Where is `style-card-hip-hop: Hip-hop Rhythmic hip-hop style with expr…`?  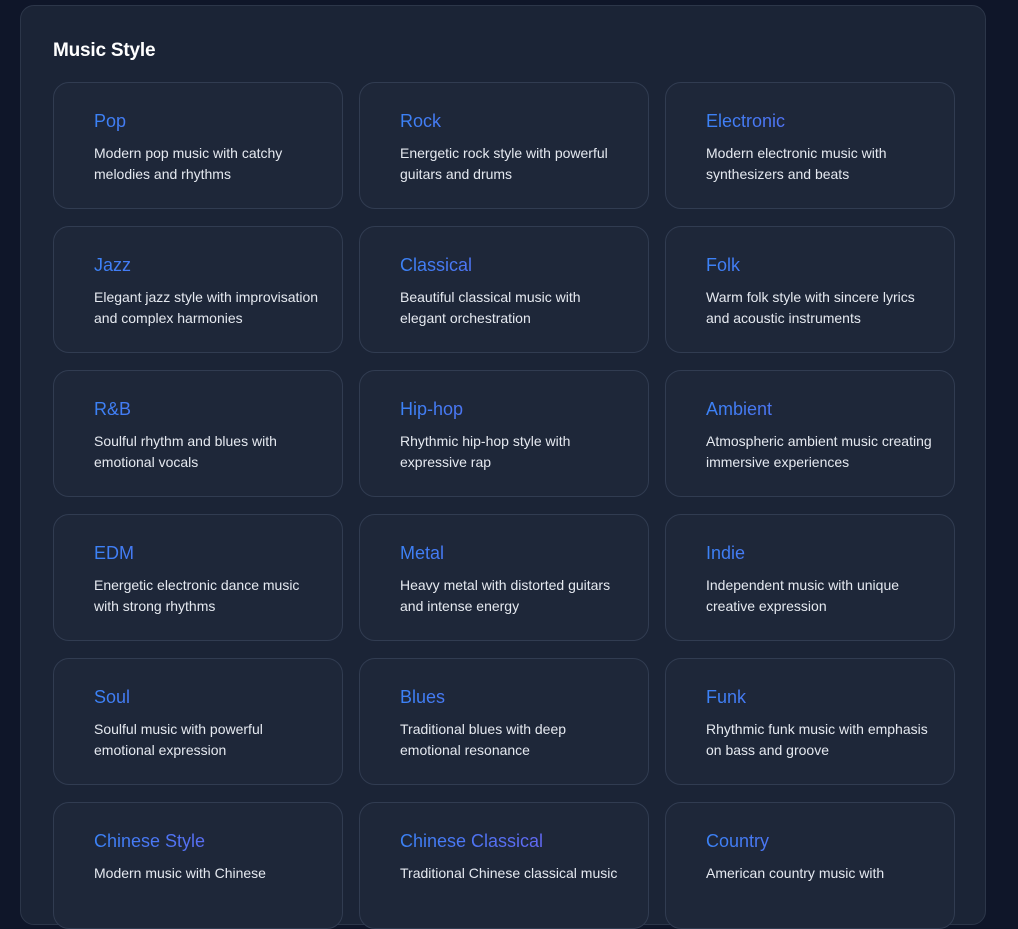 style-card-hip-hop: Hip-hop Rhythmic hip-hop style with expr… is located at coordinates (504, 433).